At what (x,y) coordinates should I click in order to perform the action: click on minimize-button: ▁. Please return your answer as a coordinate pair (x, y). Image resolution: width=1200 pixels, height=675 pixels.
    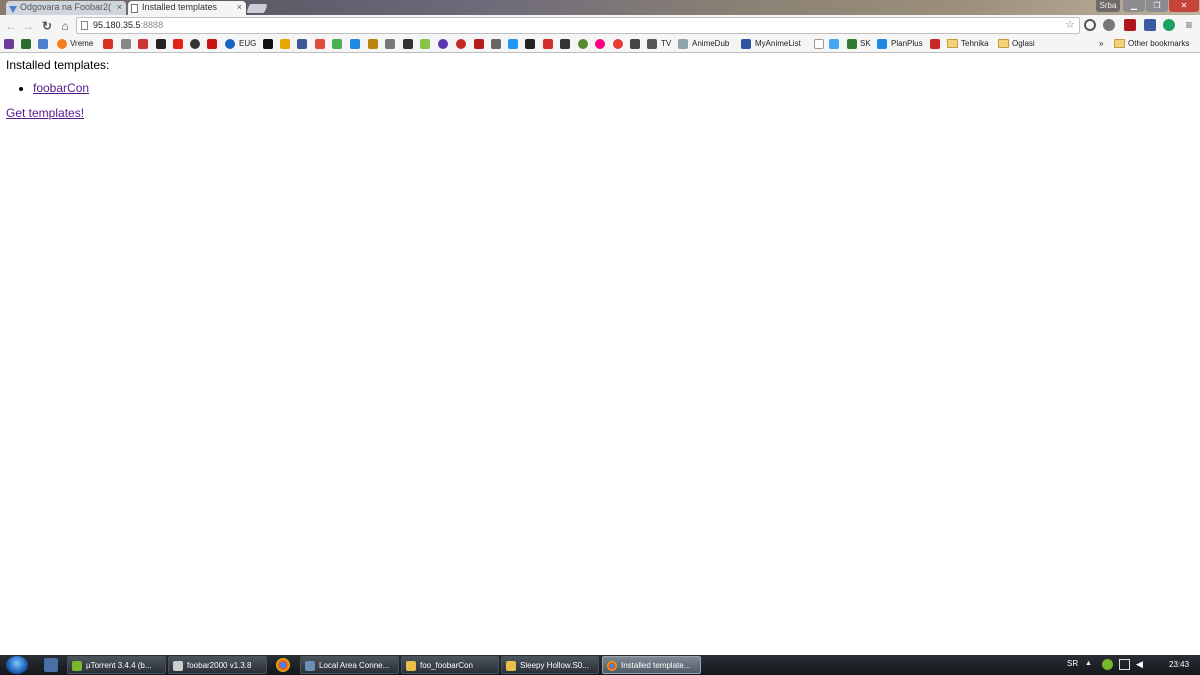
    Looking at the image, I should click on (1134, 6).